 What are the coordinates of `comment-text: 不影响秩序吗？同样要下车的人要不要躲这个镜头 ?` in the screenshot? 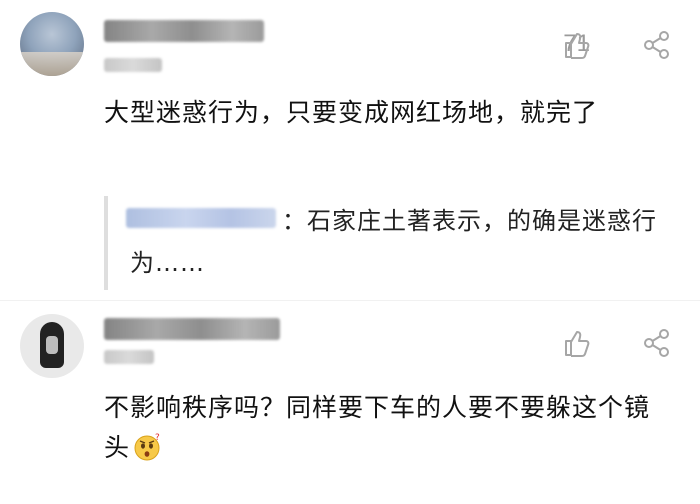 It's located at (389, 428).